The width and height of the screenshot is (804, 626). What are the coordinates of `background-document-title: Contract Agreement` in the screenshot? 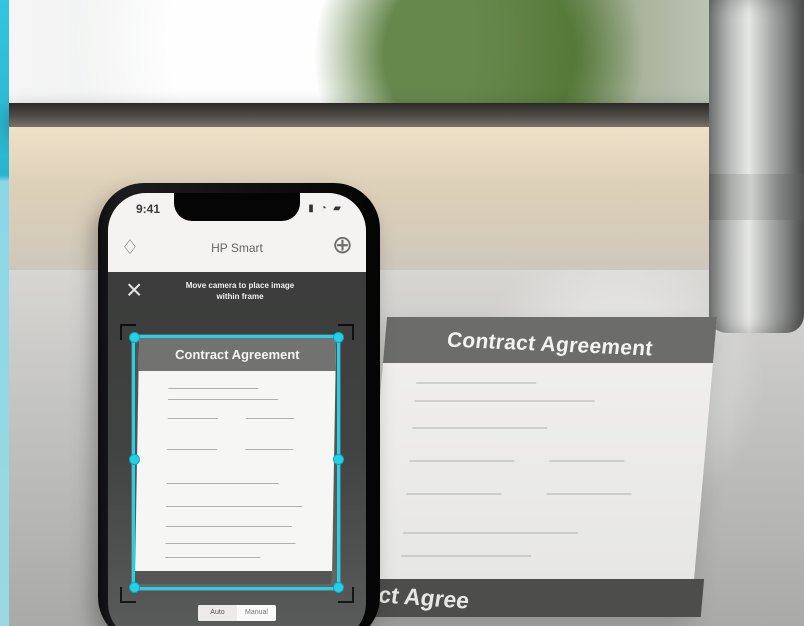 It's located at (550, 344).